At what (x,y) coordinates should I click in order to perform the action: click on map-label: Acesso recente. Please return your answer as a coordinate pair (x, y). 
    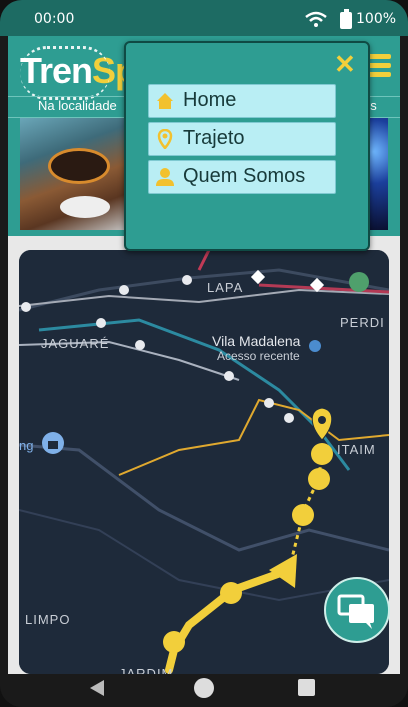
    Looking at the image, I should click on (258, 356).